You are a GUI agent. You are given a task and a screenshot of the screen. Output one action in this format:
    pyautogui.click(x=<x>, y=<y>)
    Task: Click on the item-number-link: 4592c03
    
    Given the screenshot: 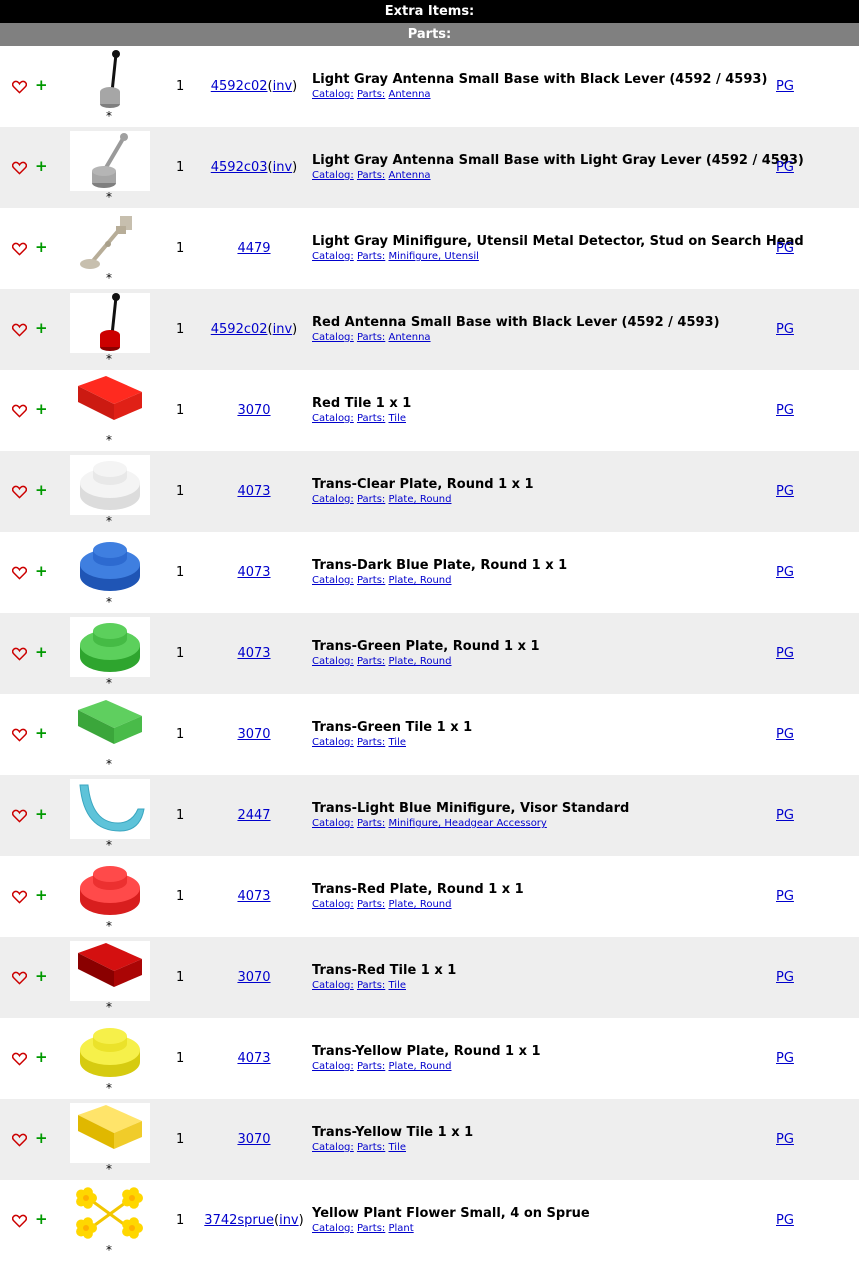 What is the action you would take?
    pyautogui.click(x=239, y=167)
    